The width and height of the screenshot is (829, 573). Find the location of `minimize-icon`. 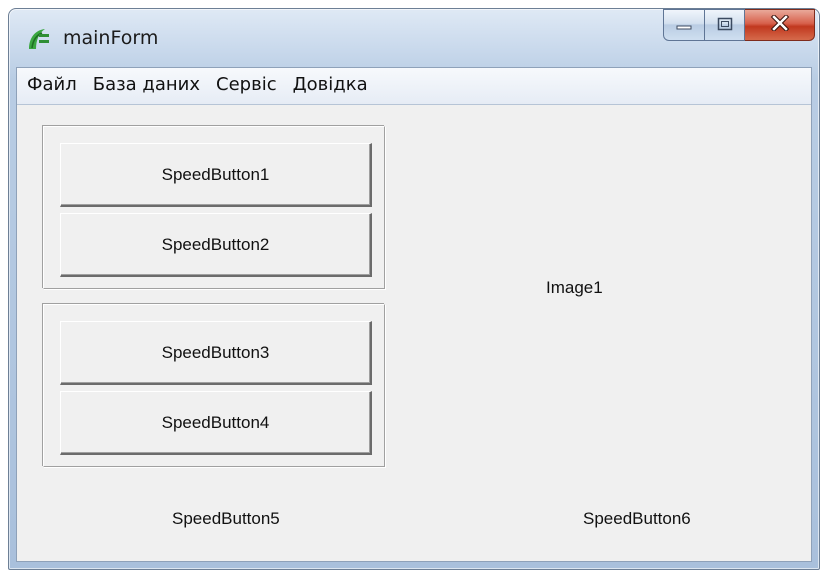

minimize-icon is located at coordinates (684, 25).